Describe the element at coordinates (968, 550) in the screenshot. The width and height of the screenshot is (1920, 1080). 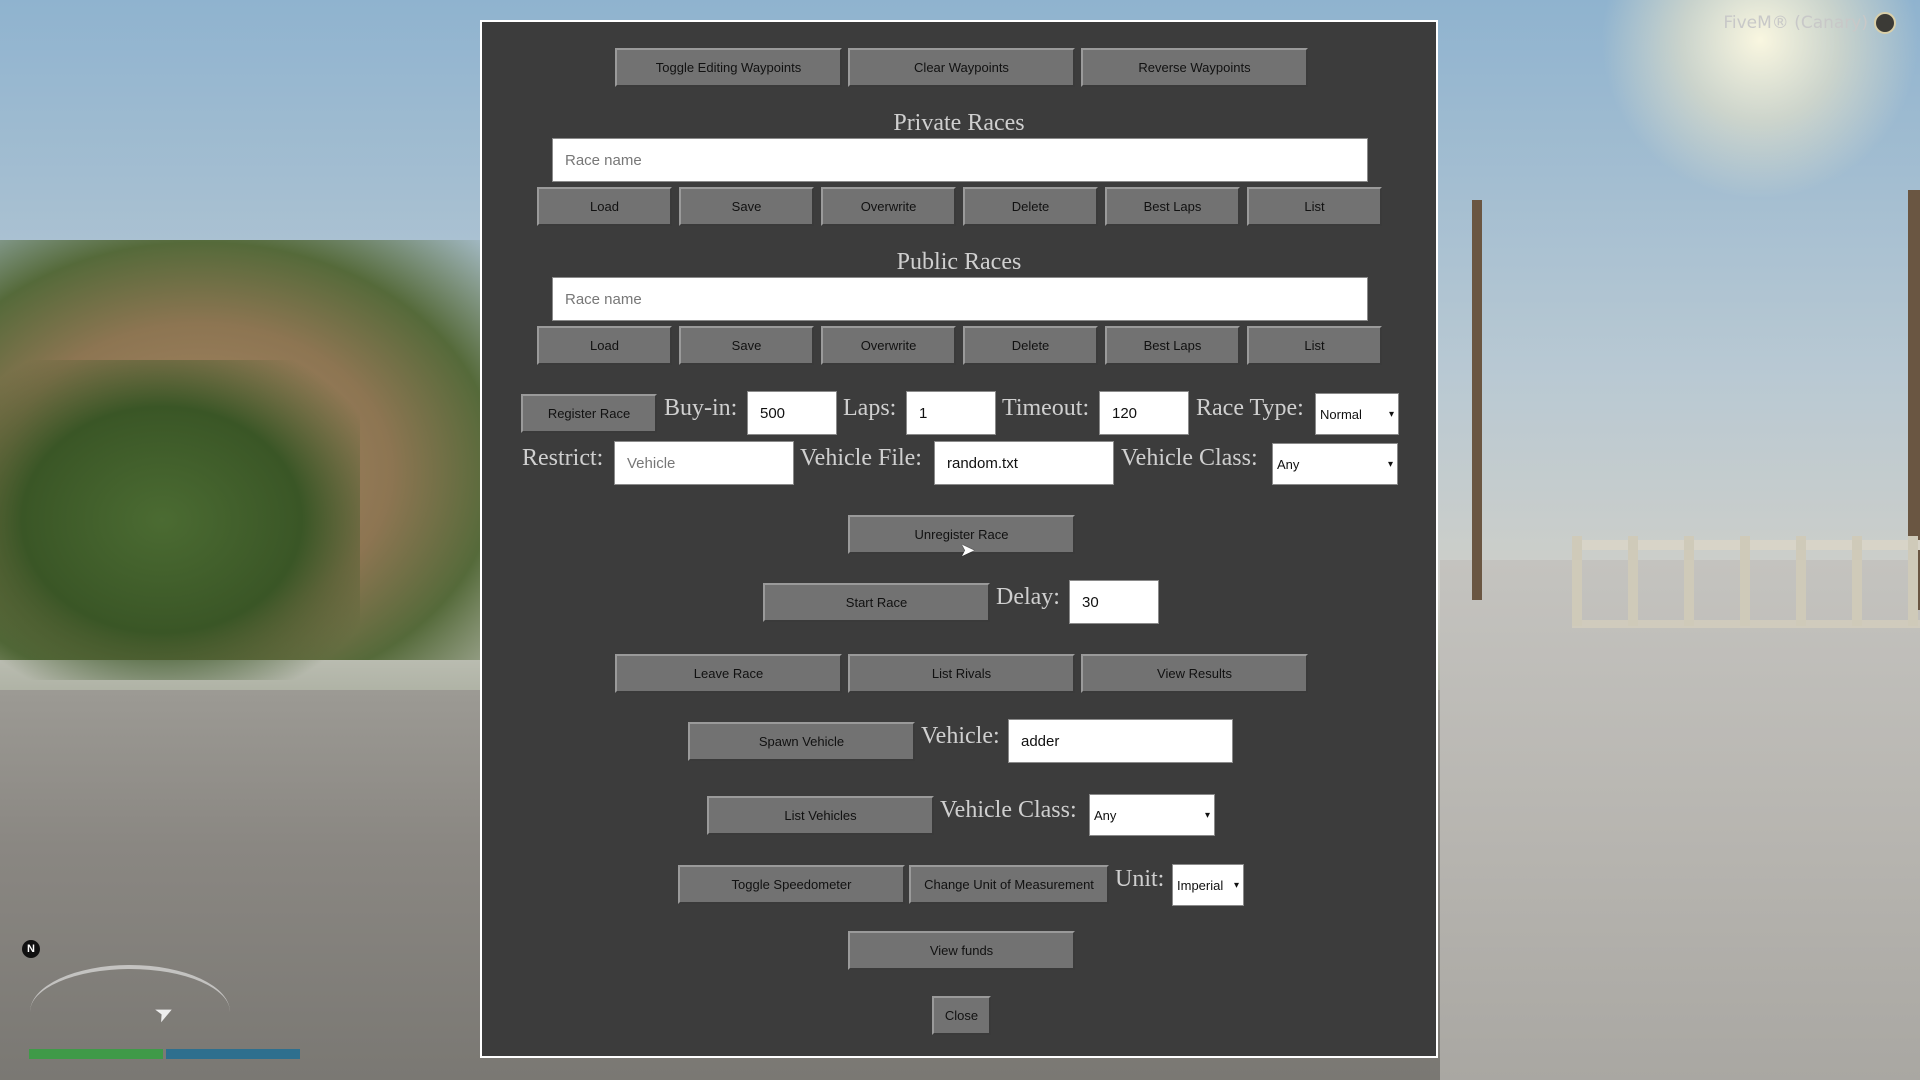
I see `mouse-cursor-icon: ➤` at that location.